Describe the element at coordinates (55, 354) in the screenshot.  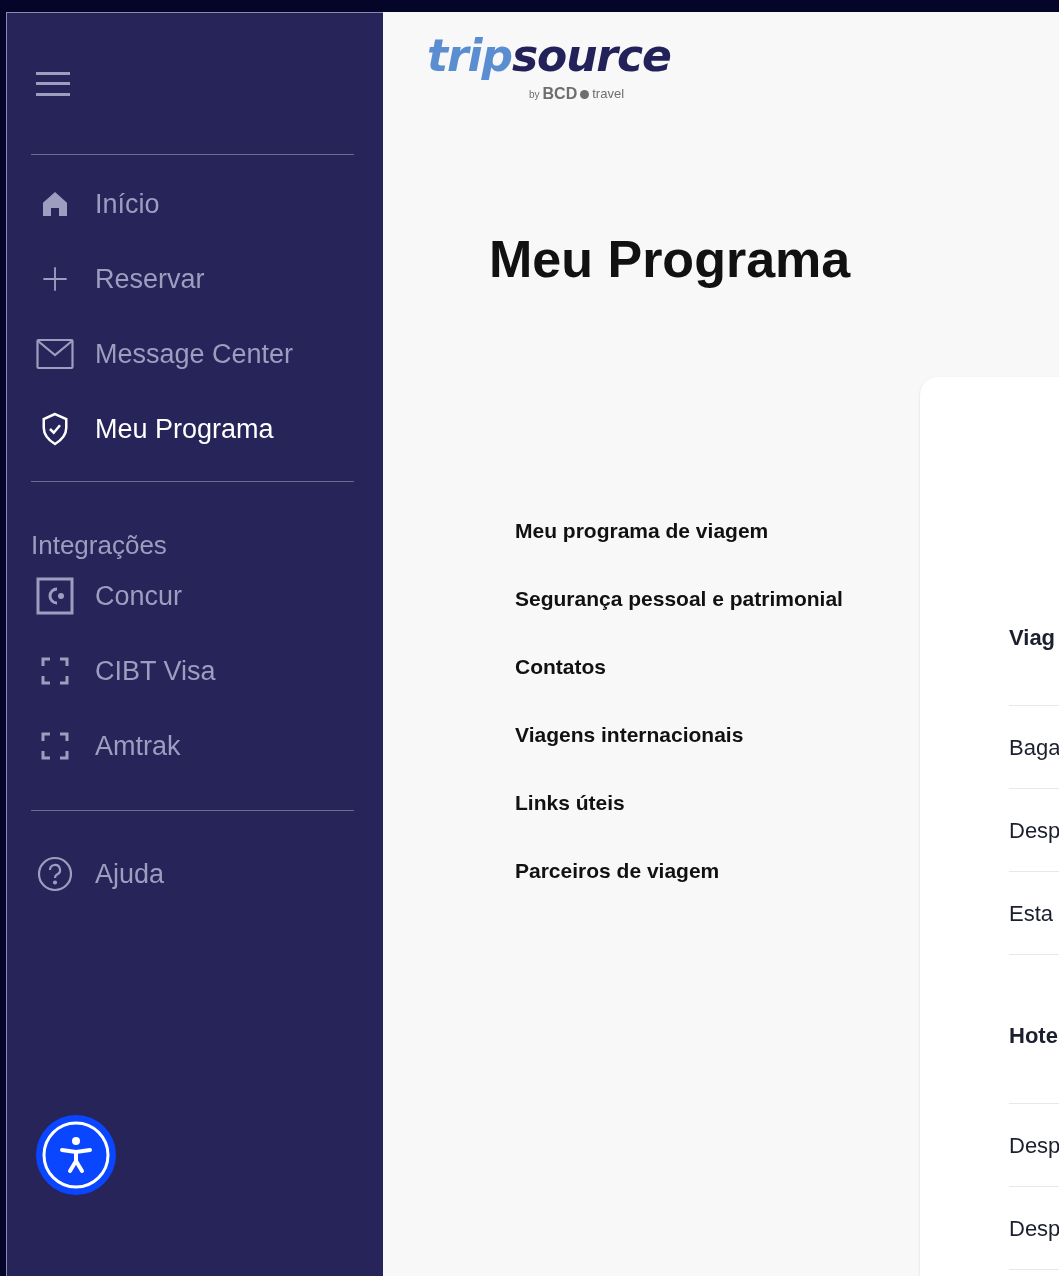
I see `envelope-icon` at that location.